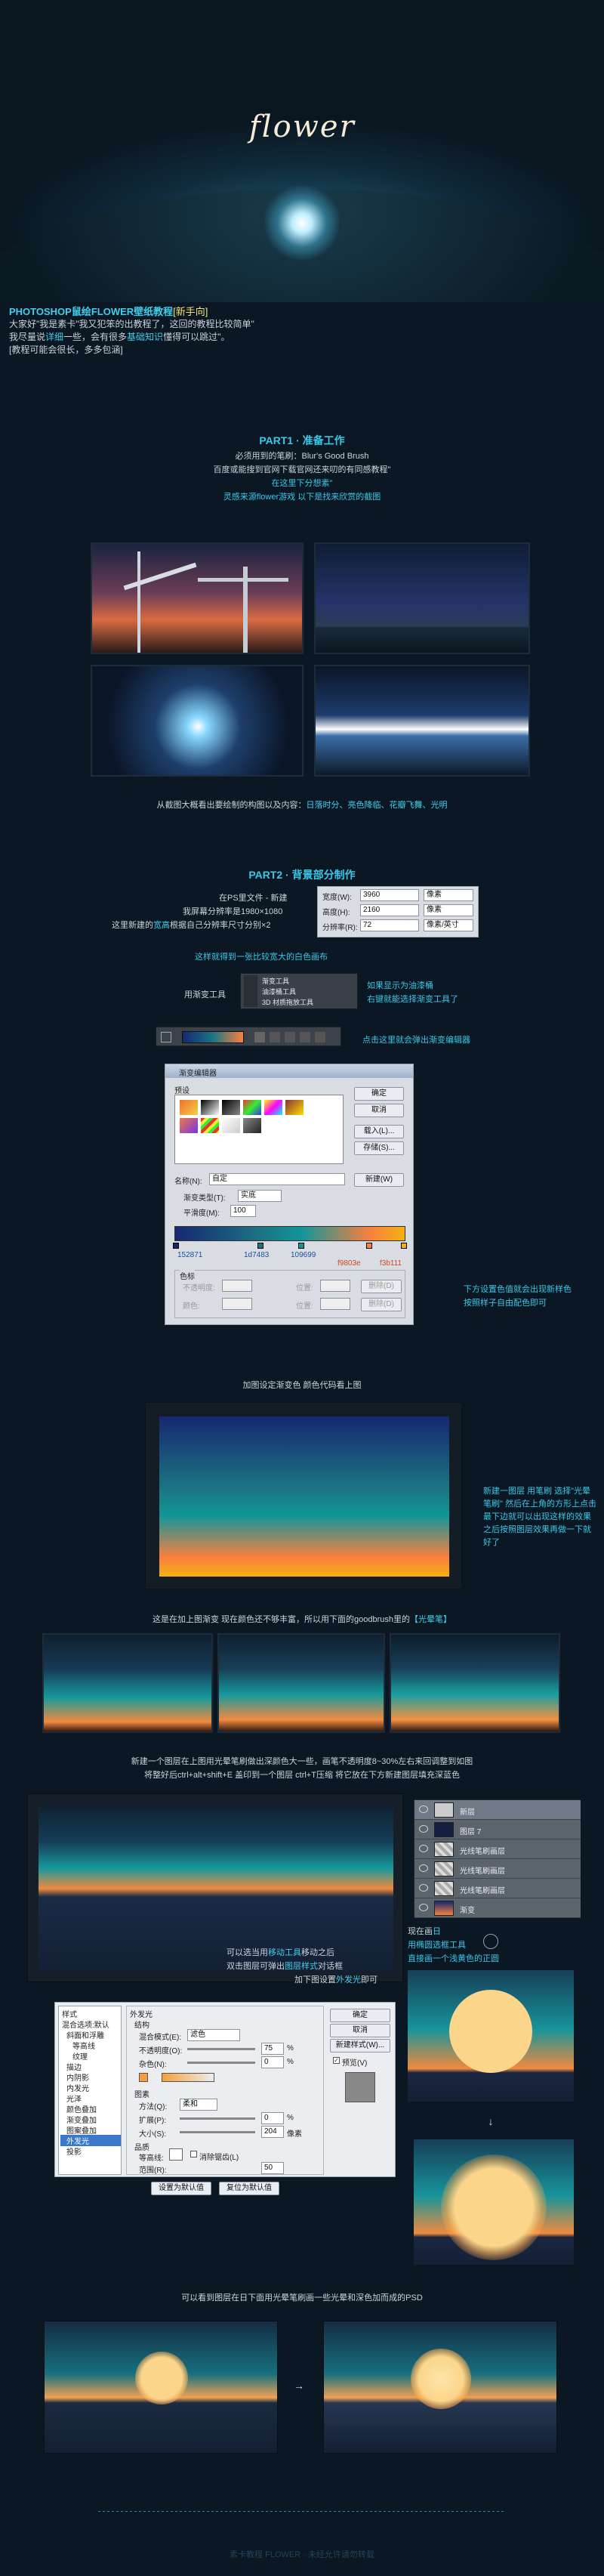 This screenshot has width=604, height=2576. What do you see at coordinates (497, 1829) in the screenshot?
I see `layer-row: 图层 7` at bounding box center [497, 1829].